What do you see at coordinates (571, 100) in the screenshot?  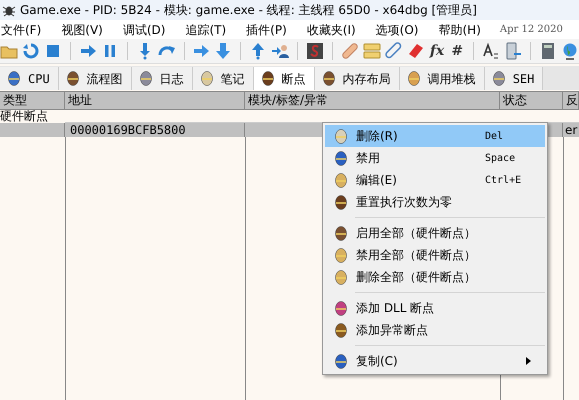 I see `column-header: 反` at bounding box center [571, 100].